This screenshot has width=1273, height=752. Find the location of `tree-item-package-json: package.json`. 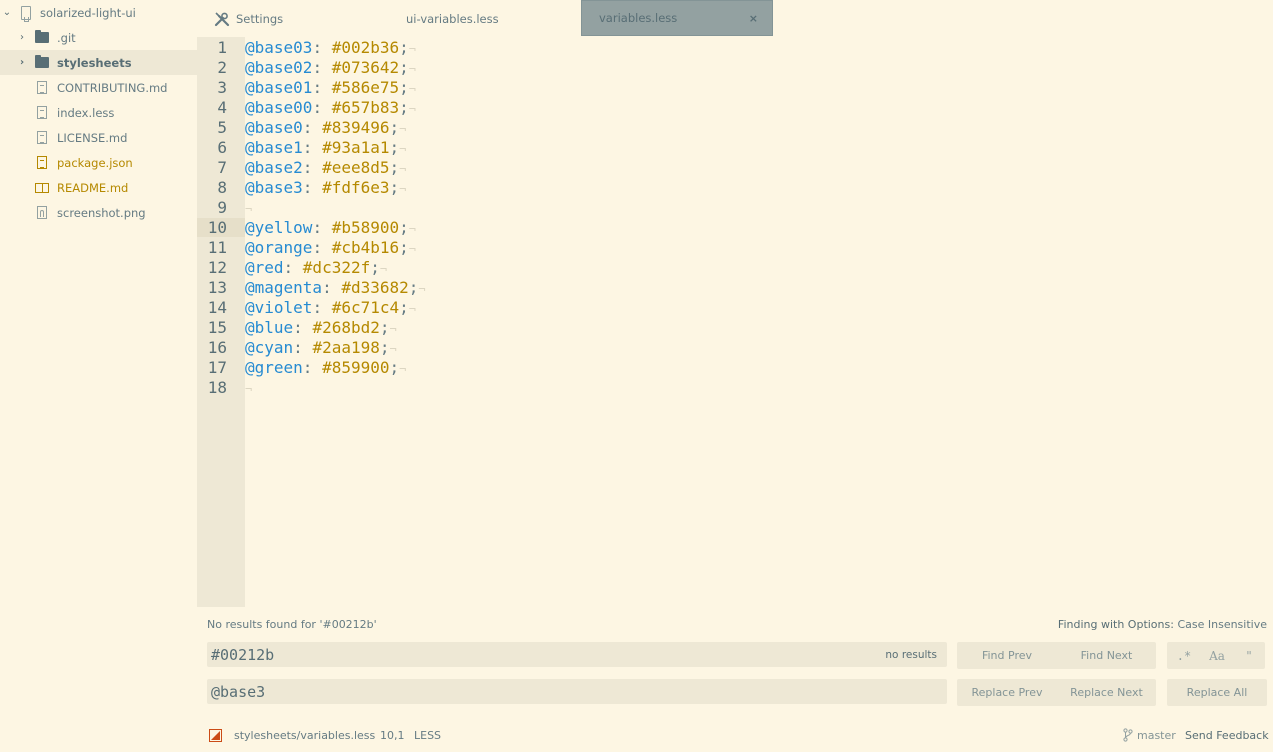

tree-item-package-json: package.json is located at coordinates (98, 162).